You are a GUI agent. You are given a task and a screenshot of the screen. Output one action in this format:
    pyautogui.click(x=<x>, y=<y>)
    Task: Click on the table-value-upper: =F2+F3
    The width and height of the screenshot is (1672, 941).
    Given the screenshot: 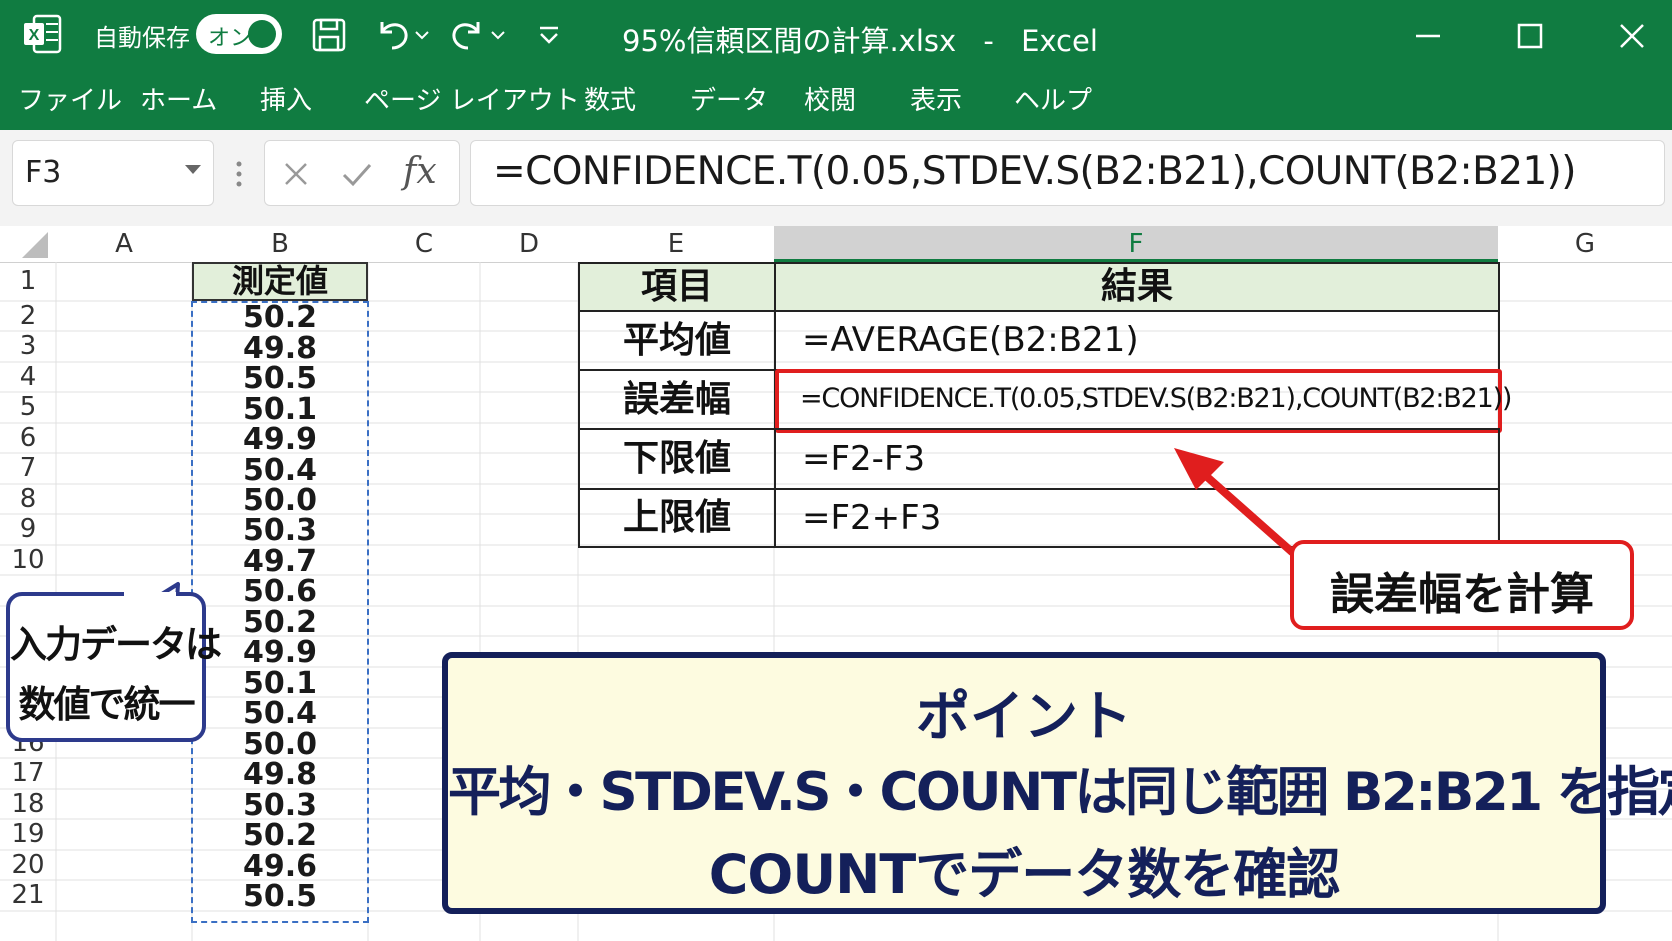 What is the action you would take?
    pyautogui.click(x=1137, y=518)
    